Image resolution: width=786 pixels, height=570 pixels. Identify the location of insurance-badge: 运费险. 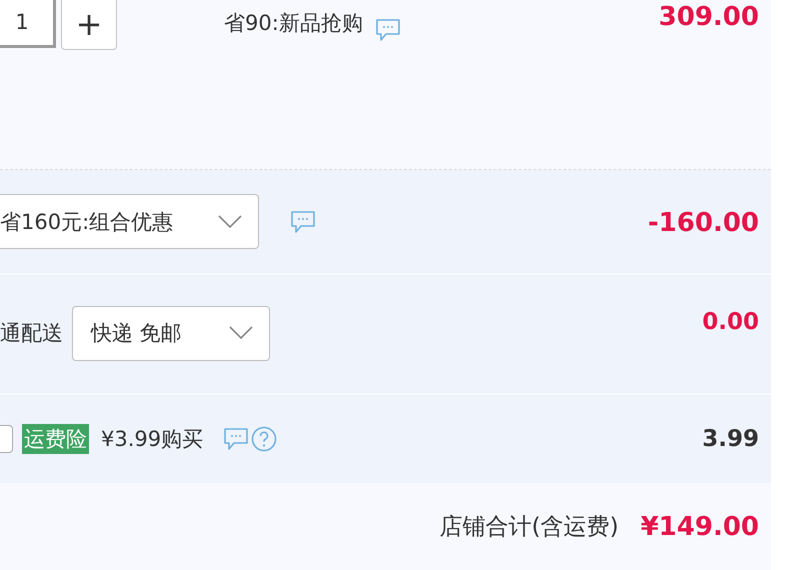
(55, 439).